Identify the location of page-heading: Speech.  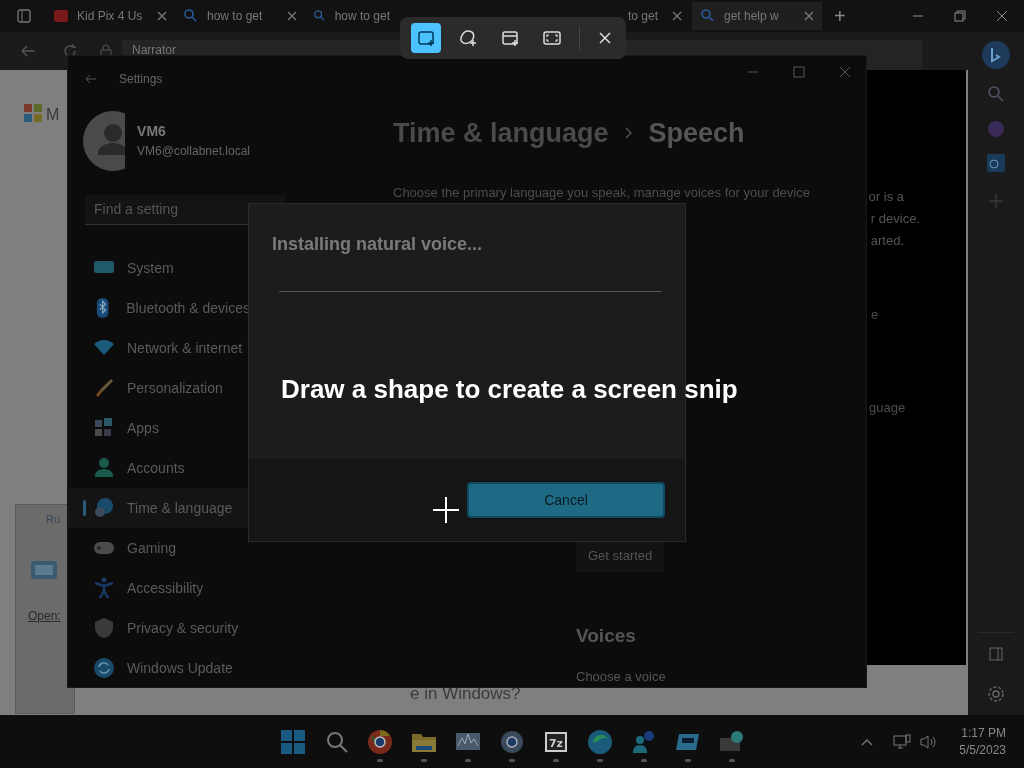
(696, 133).